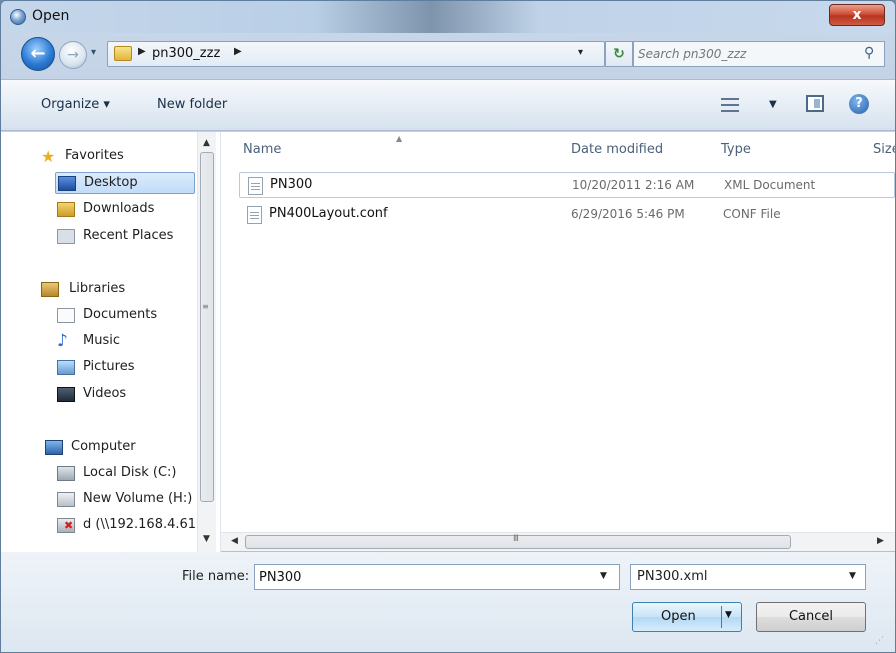 This screenshot has height=653, width=896. What do you see at coordinates (66, 499) in the screenshot?
I see `volume-icon` at bounding box center [66, 499].